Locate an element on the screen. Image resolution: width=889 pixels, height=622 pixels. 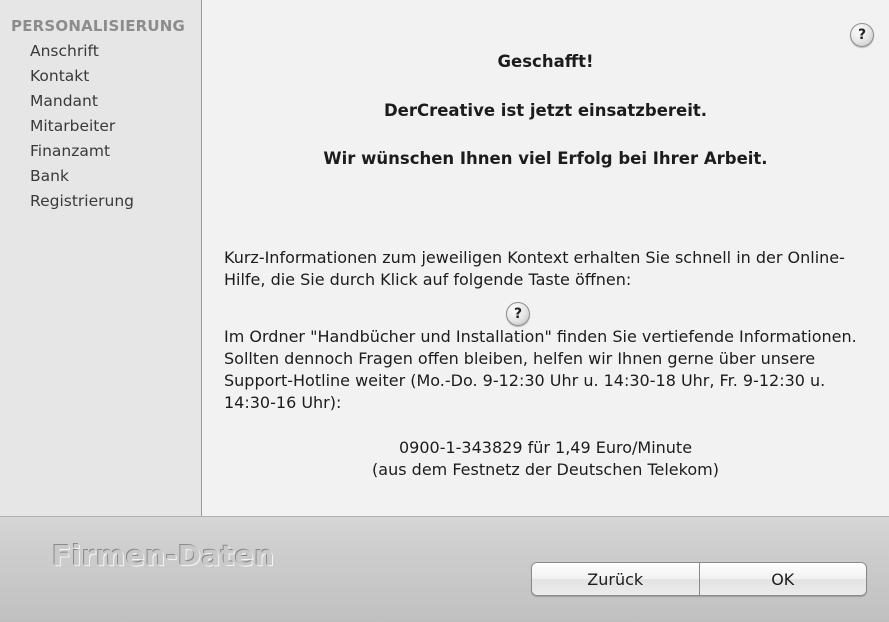
sidebar-item-bank: Bank is located at coordinates (82, 176).